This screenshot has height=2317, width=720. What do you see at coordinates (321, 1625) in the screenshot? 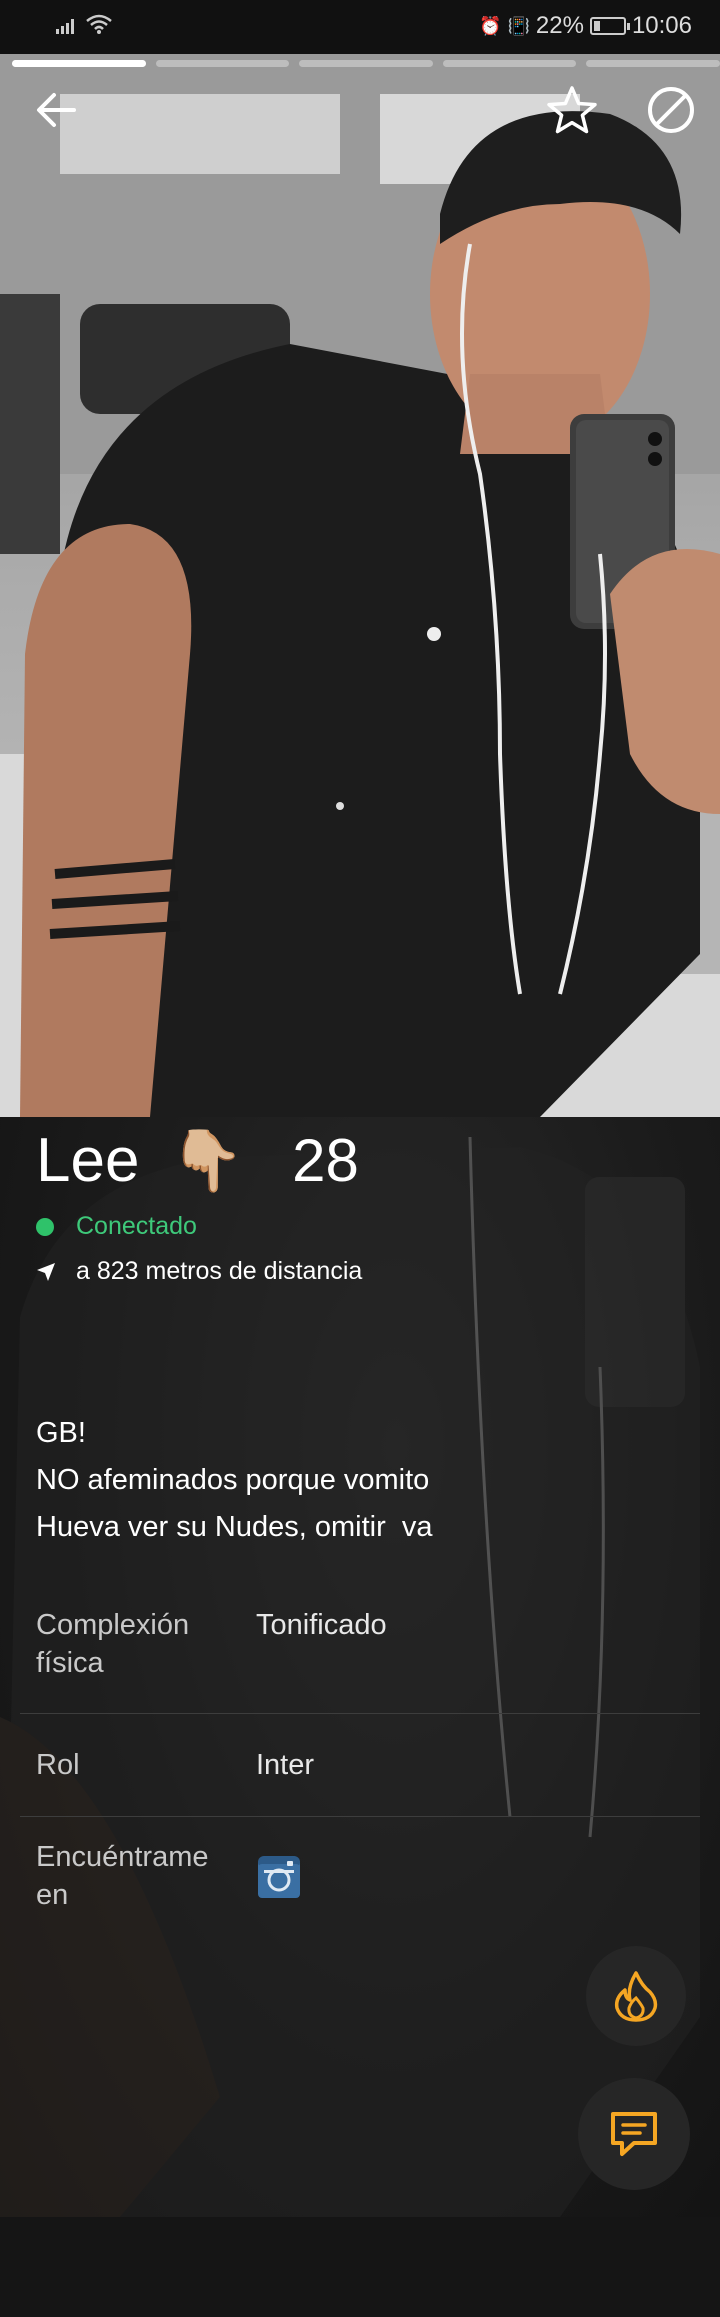
I see `stat-value: Tonificado` at bounding box center [321, 1625].